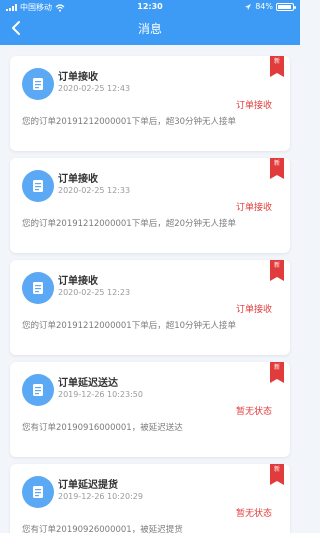 The image size is (320, 533). Describe the element at coordinates (94, 190) in the screenshot. I see `message-time: 2020-02-25 12:33` at that location.